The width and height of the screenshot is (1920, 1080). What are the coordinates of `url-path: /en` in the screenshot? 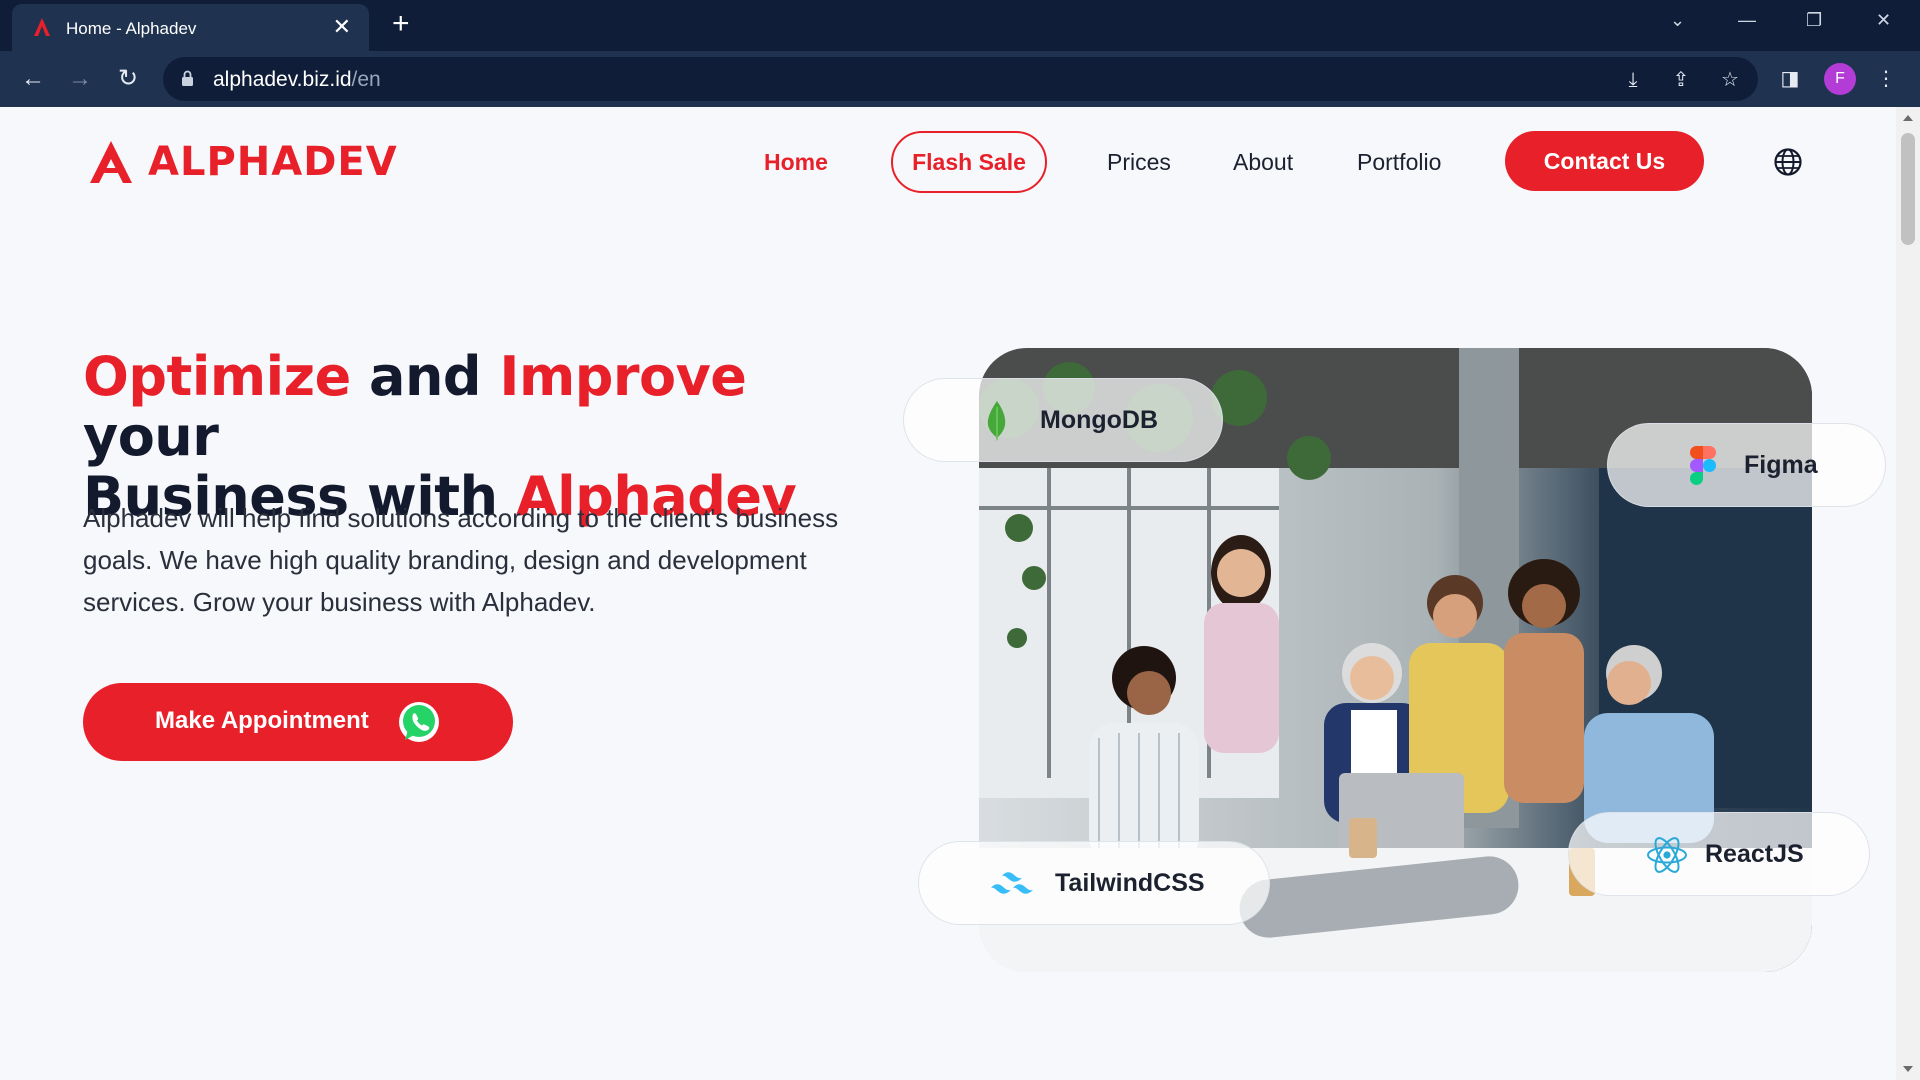 It's located at (366, 79).